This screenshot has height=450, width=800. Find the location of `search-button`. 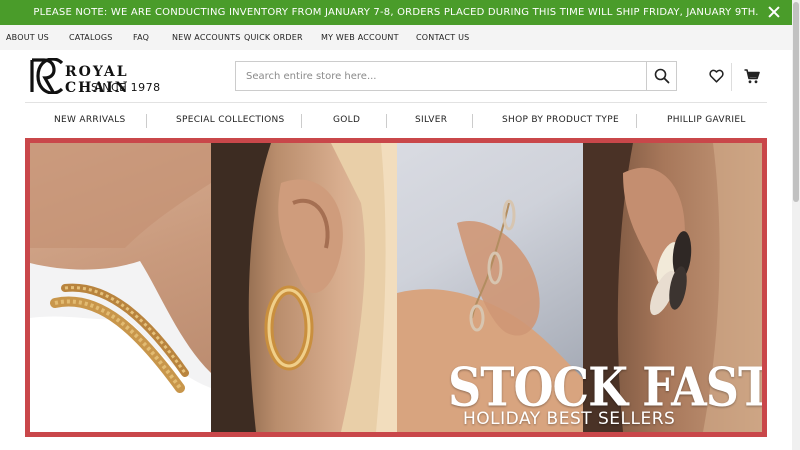

search-button is located at coordinates (661, 76).